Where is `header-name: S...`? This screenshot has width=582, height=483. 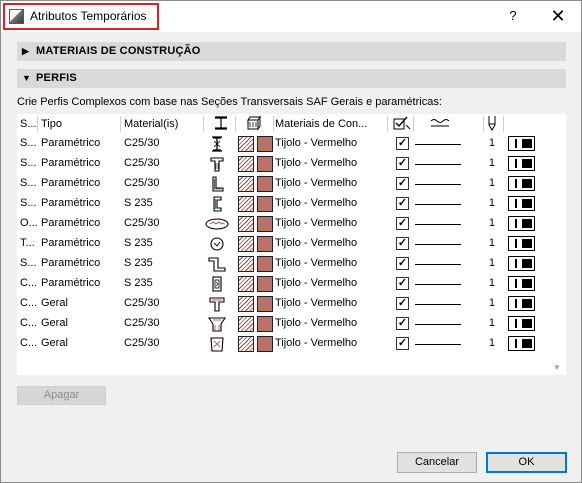 header-name: S... is located at coordinates (29, 124).